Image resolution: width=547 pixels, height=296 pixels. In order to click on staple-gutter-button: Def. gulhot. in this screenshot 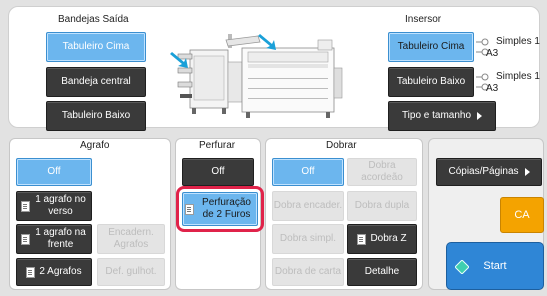, I will do `click(131, 272)`.